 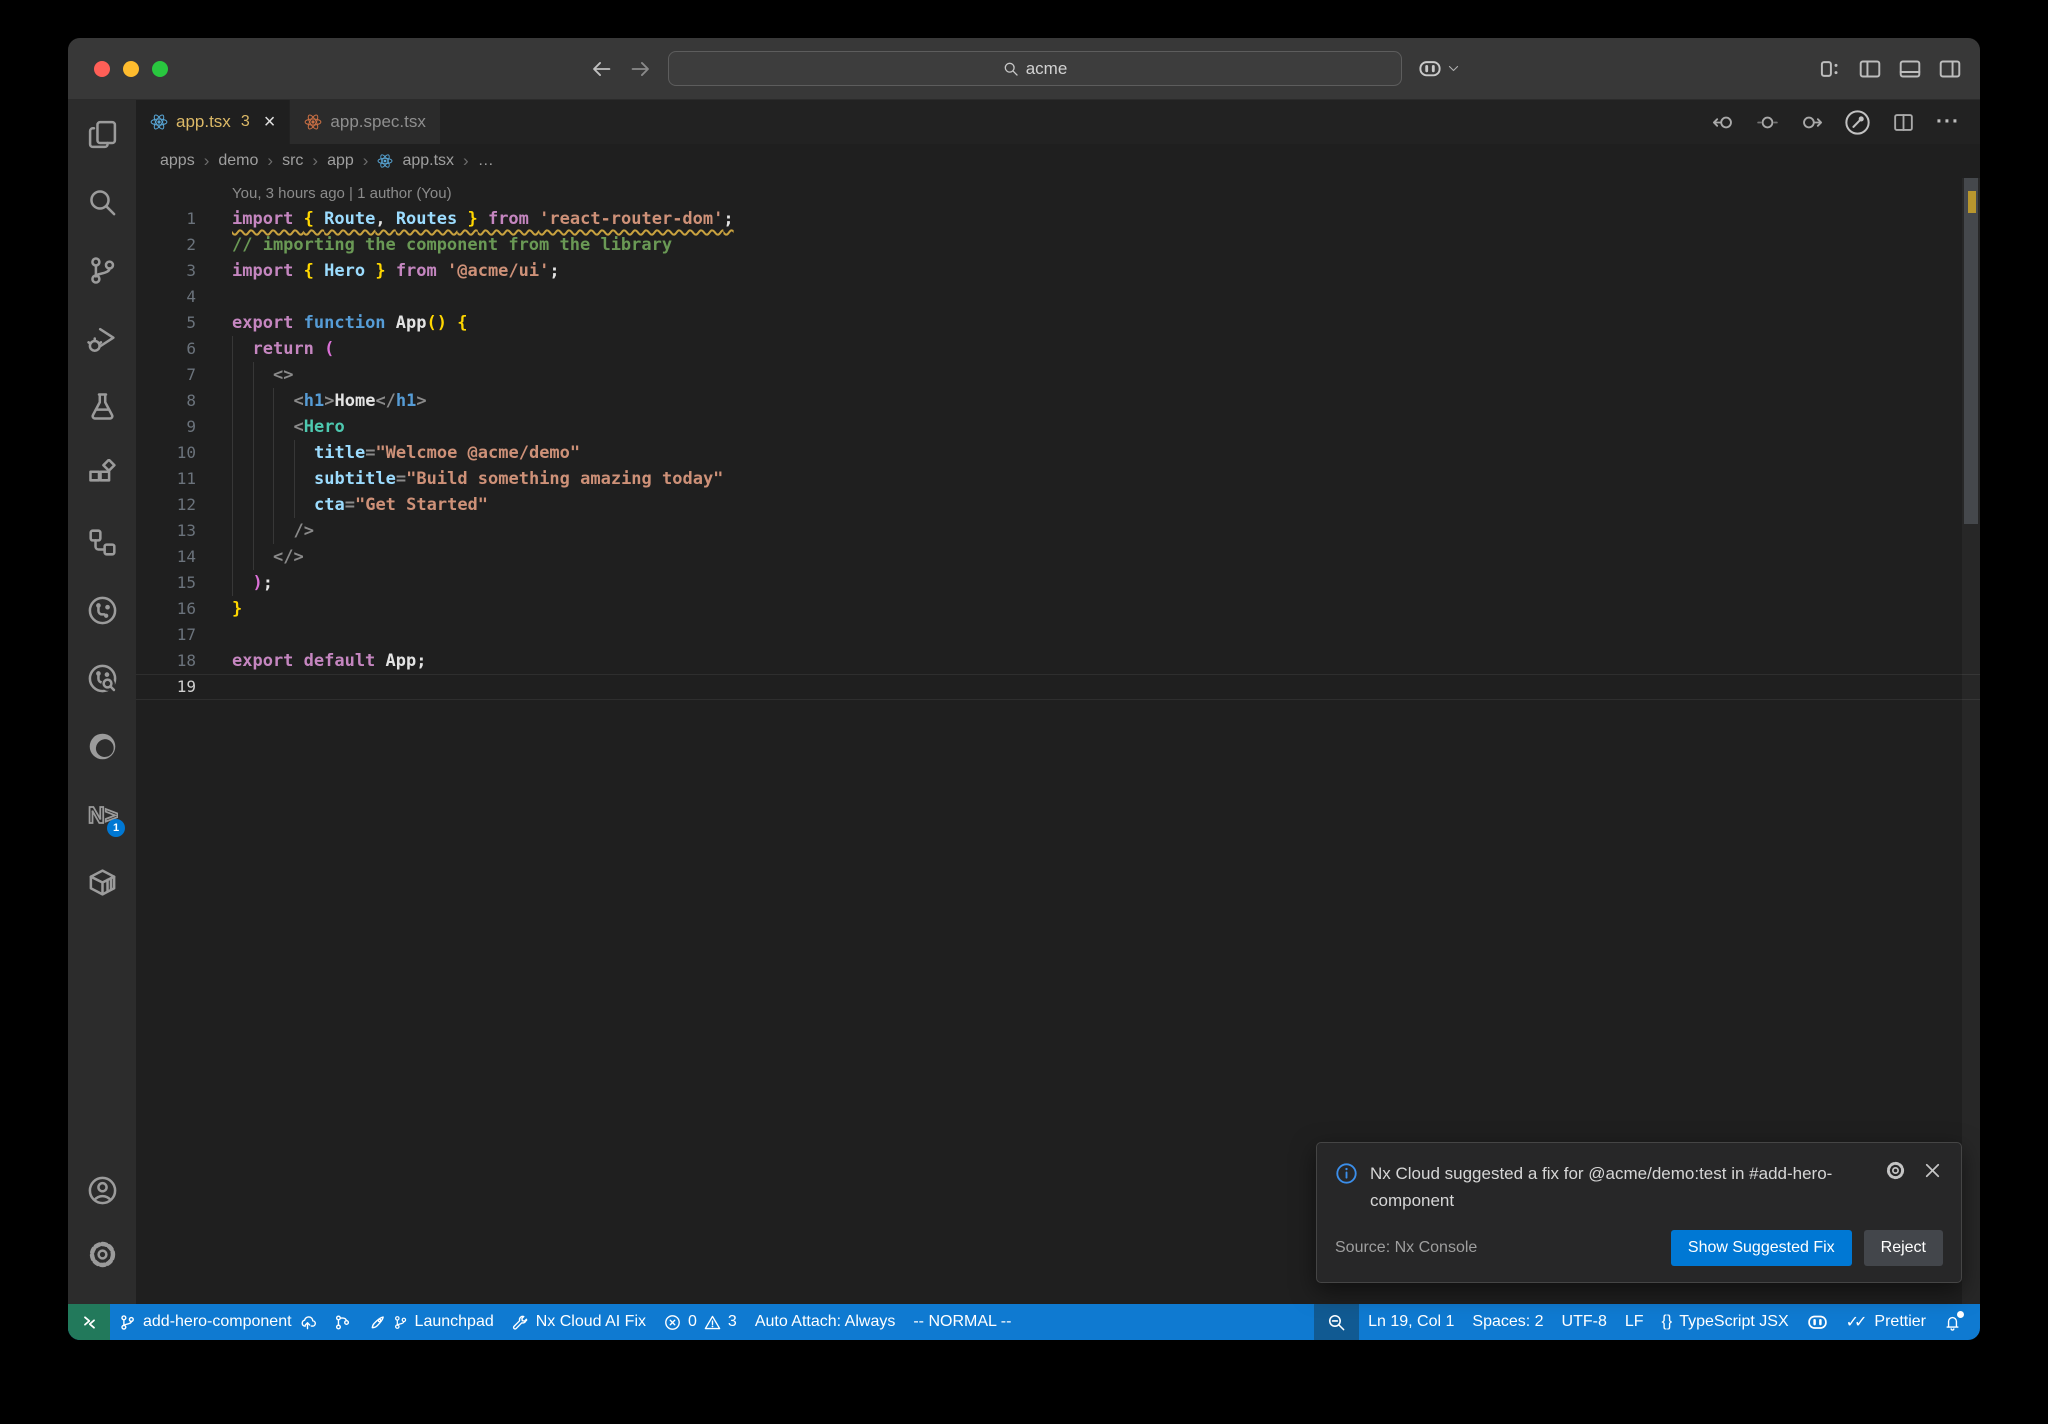 I want to click on branch-status-item: add-hero-component, so click(x=217, y=1322).